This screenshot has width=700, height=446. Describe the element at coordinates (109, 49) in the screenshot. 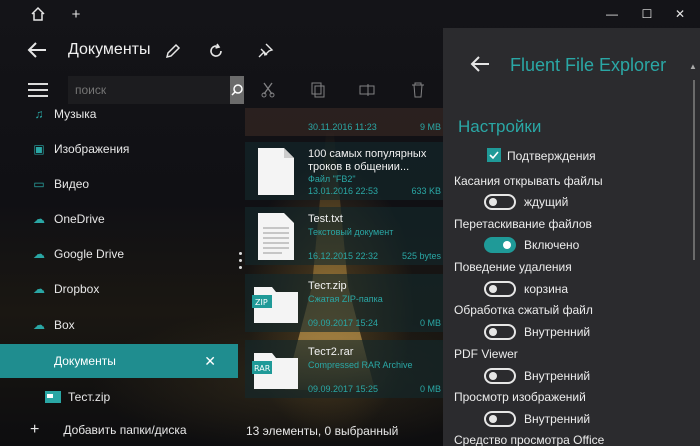

I see `page-title: Документы` at that location.